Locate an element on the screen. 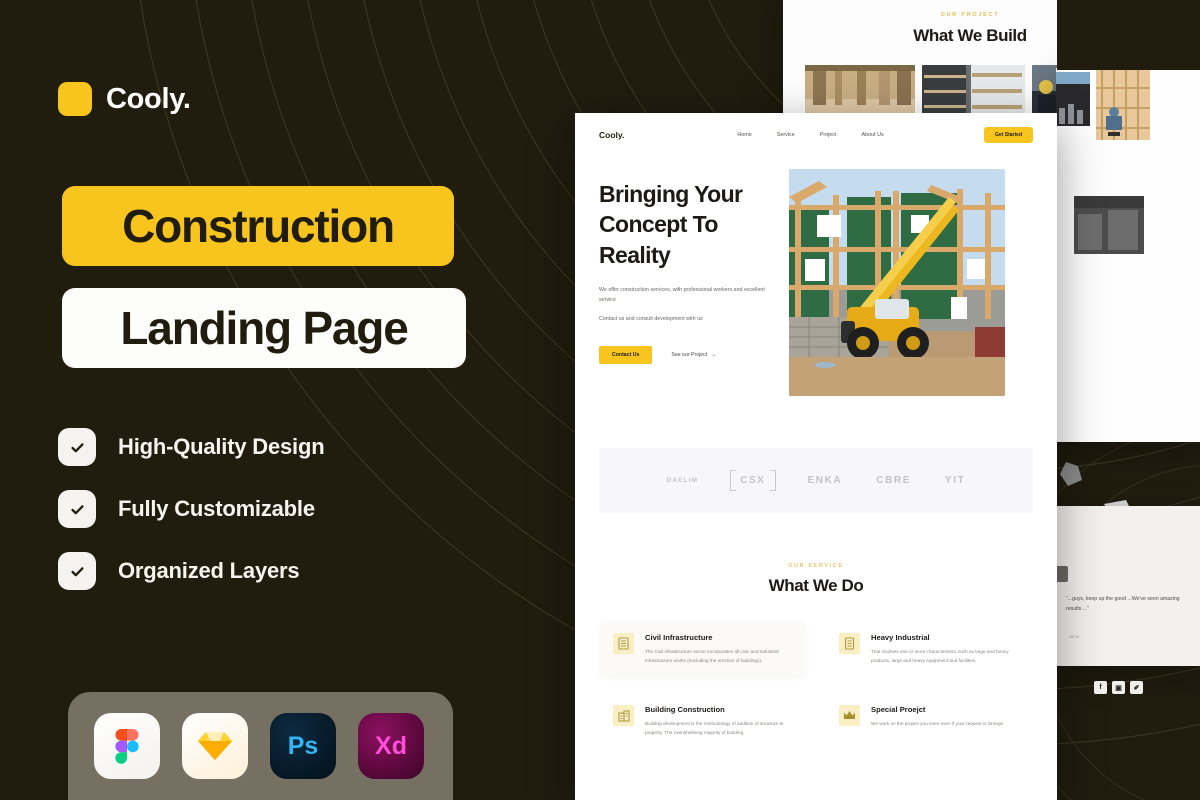  mockup-nav-logo: Cooly. is located at coordinates (611, 135).